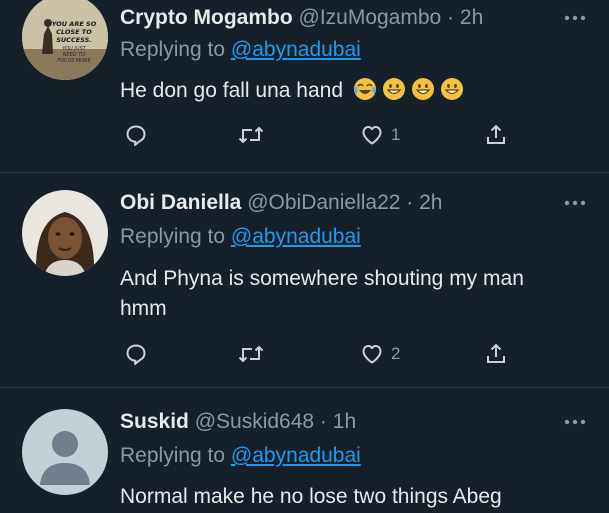 The height and width of the screenshot is (513, 609). Describe the element at coordinates (232, 90) in the screenshot. I see `tweet-text-content: He don go fall una hand` at that location.